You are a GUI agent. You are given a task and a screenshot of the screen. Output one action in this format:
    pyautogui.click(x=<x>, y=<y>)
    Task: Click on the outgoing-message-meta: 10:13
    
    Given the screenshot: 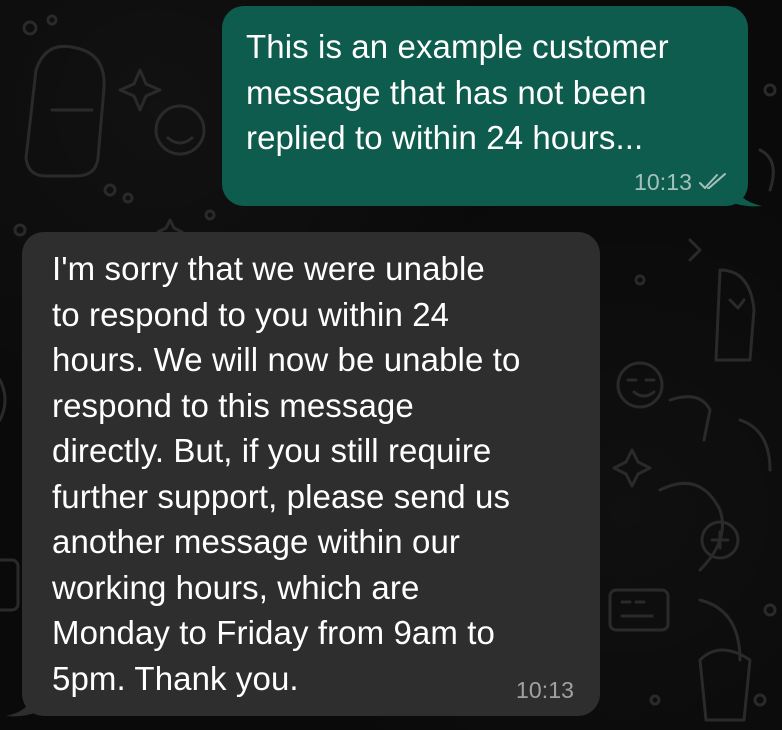 What is the action you would take?
    pyautogui.click(x=681, y=182)
    